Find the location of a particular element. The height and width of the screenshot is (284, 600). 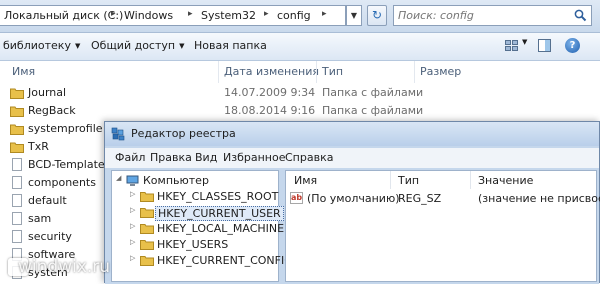

share-button: Общий доступ ▼ is located at coordinates (137, 45).